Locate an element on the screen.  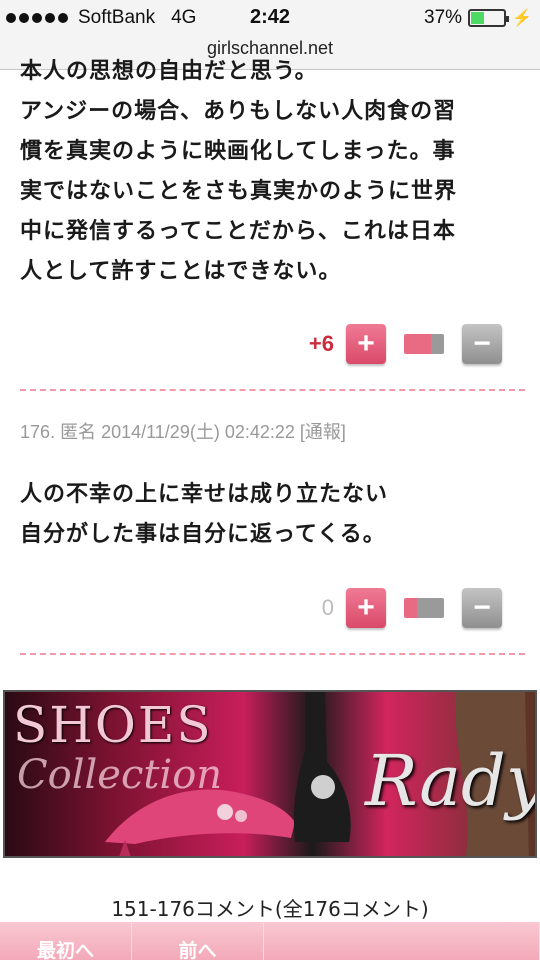
vote-row: +6 + − is located at coordinates (405, 344).